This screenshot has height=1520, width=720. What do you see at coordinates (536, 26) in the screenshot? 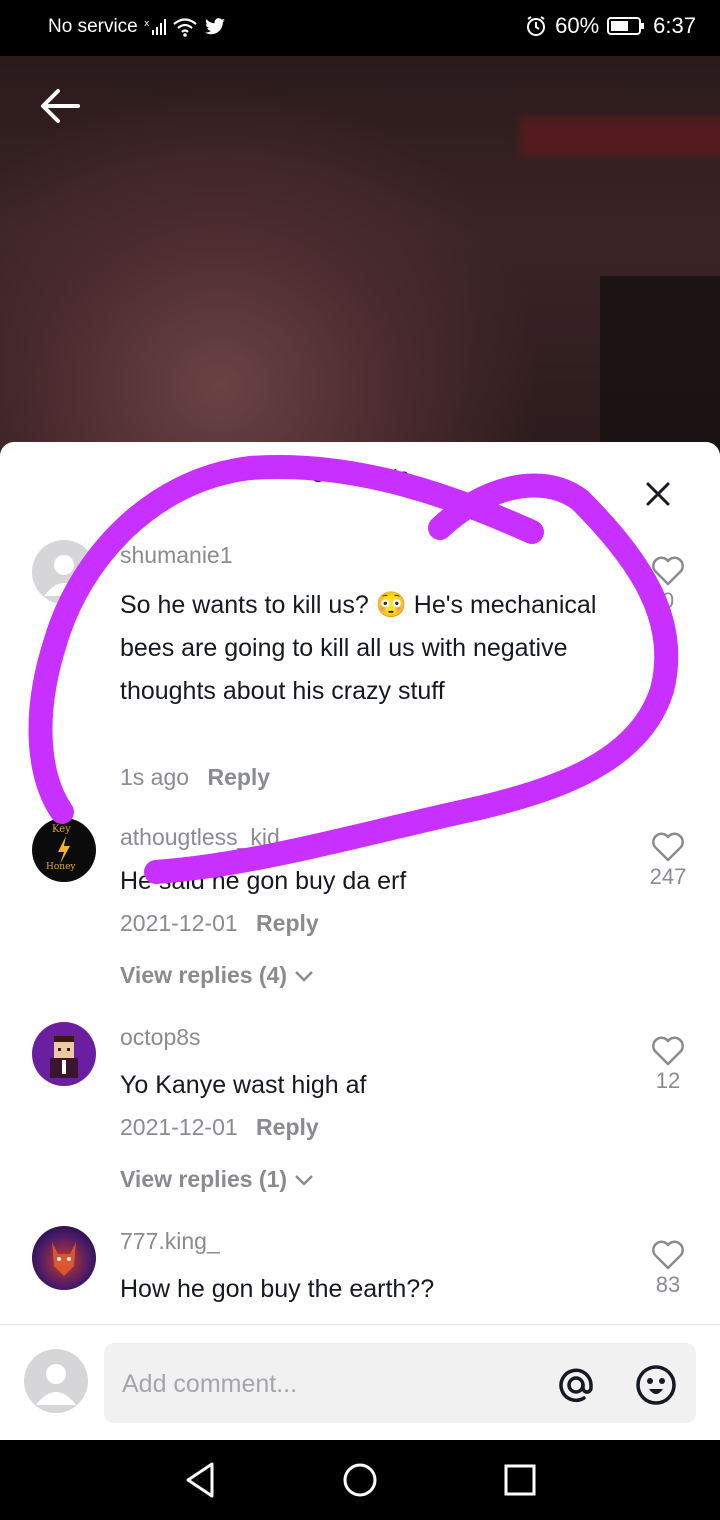
I see `alarm-icon` at bounding box center [536, 26].